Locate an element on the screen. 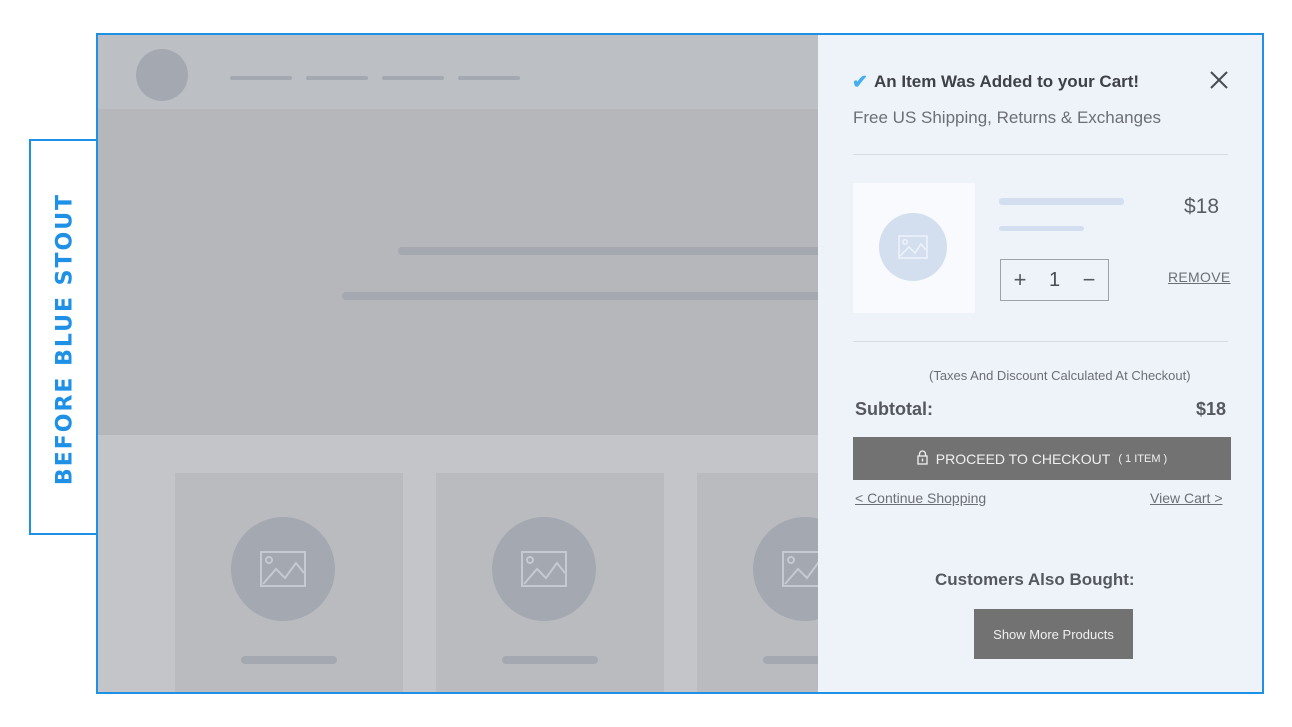 Image resolution: width=1292 pixels, height=727 pixels. subtotal-label: Subtotal: is located at coordinates (894, 409).